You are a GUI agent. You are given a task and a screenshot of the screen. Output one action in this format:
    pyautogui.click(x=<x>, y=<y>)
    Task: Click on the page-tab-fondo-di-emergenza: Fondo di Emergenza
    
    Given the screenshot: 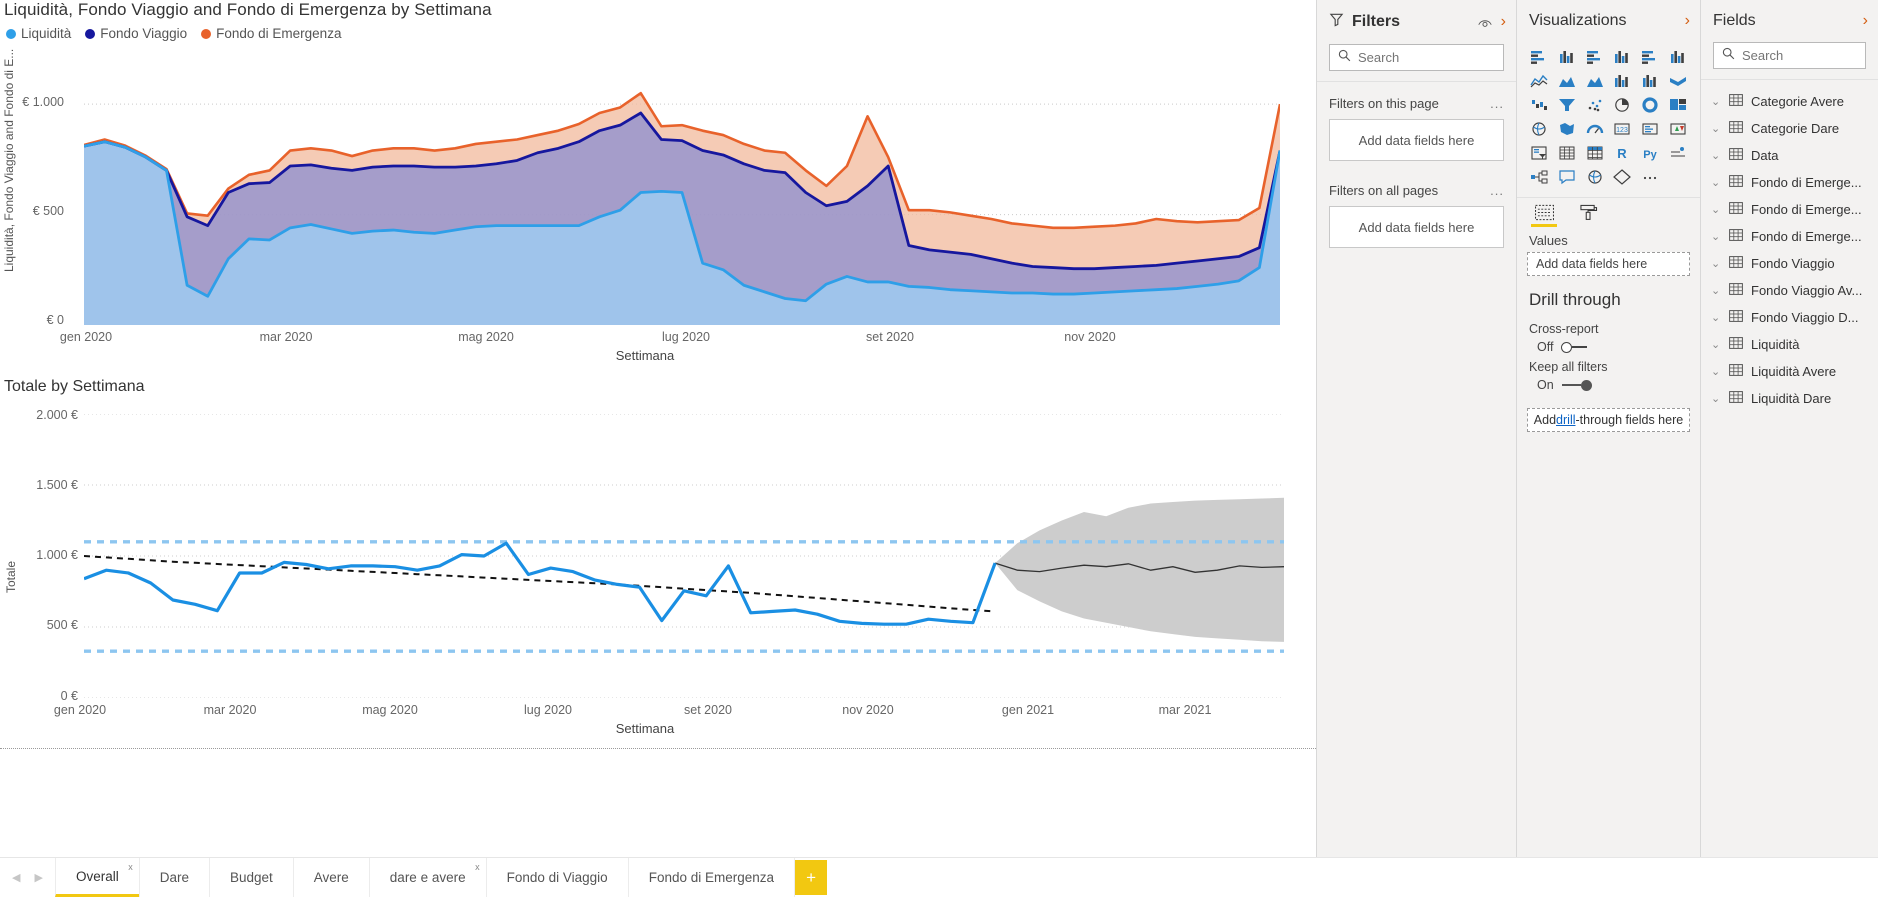 What is the action you would take?
    pyautogui.click(x=711, y=877)
    